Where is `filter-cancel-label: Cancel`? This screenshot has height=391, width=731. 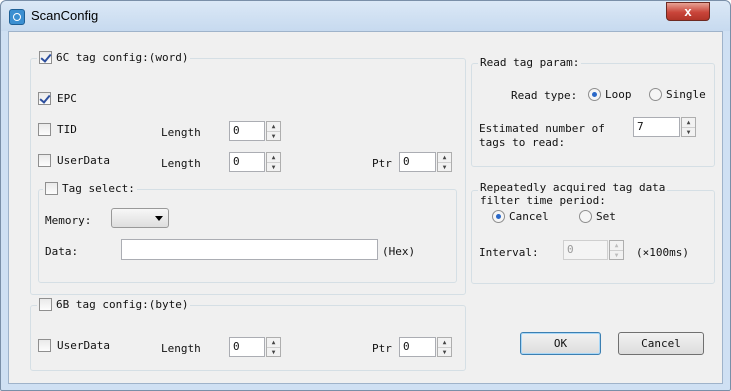
filter-cancel-label: Cancel is located at coordinates (529, 216).